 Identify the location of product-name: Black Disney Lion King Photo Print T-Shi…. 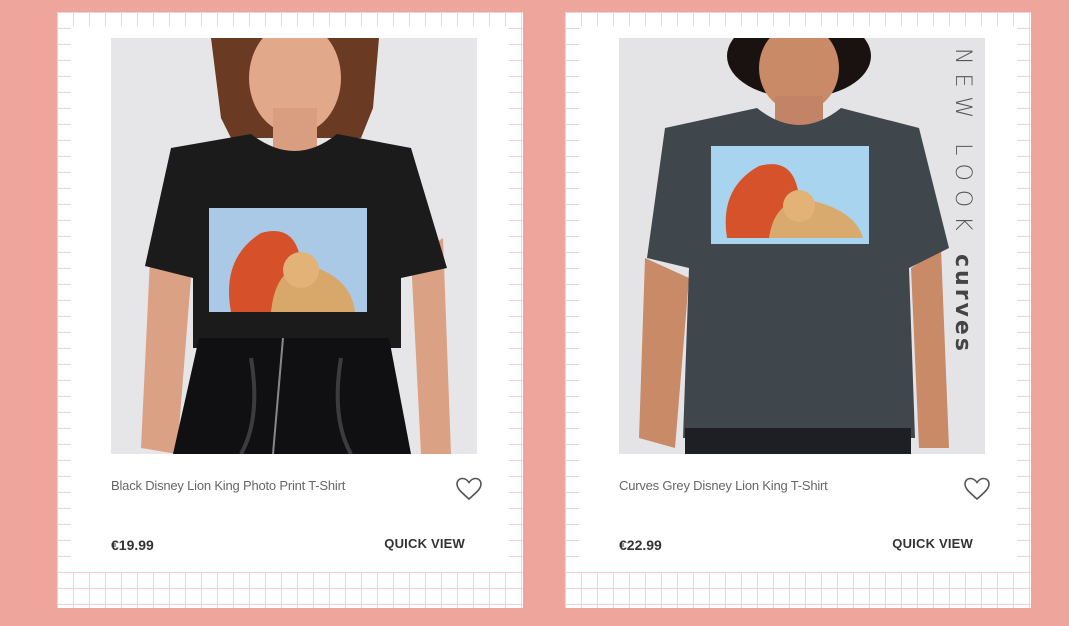
(228, 485).